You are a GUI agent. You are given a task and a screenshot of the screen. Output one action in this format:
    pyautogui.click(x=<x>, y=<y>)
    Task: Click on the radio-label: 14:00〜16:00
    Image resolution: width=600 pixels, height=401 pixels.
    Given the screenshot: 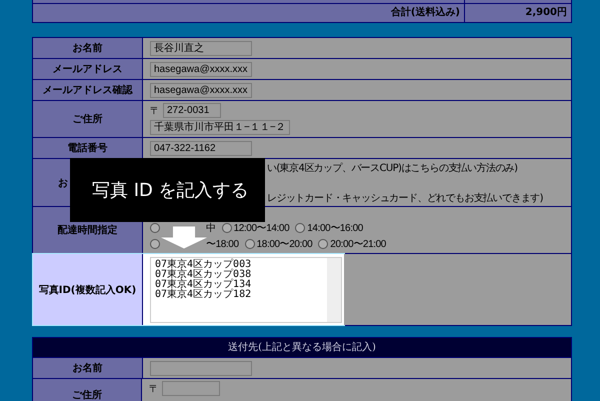 What is the action you would take?
    pyautogui.click(x=335, y=228)
    